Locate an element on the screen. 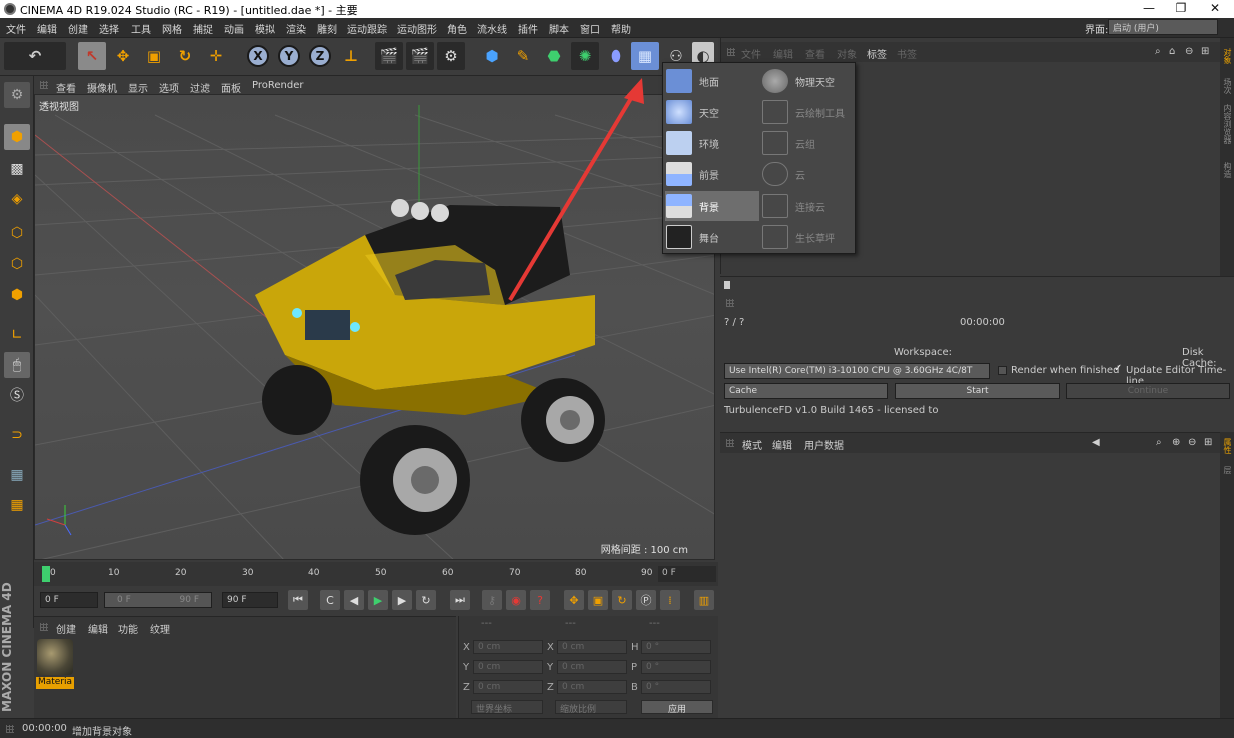  viewport-menu-view: 查看 is located at coordinates (66, 87).